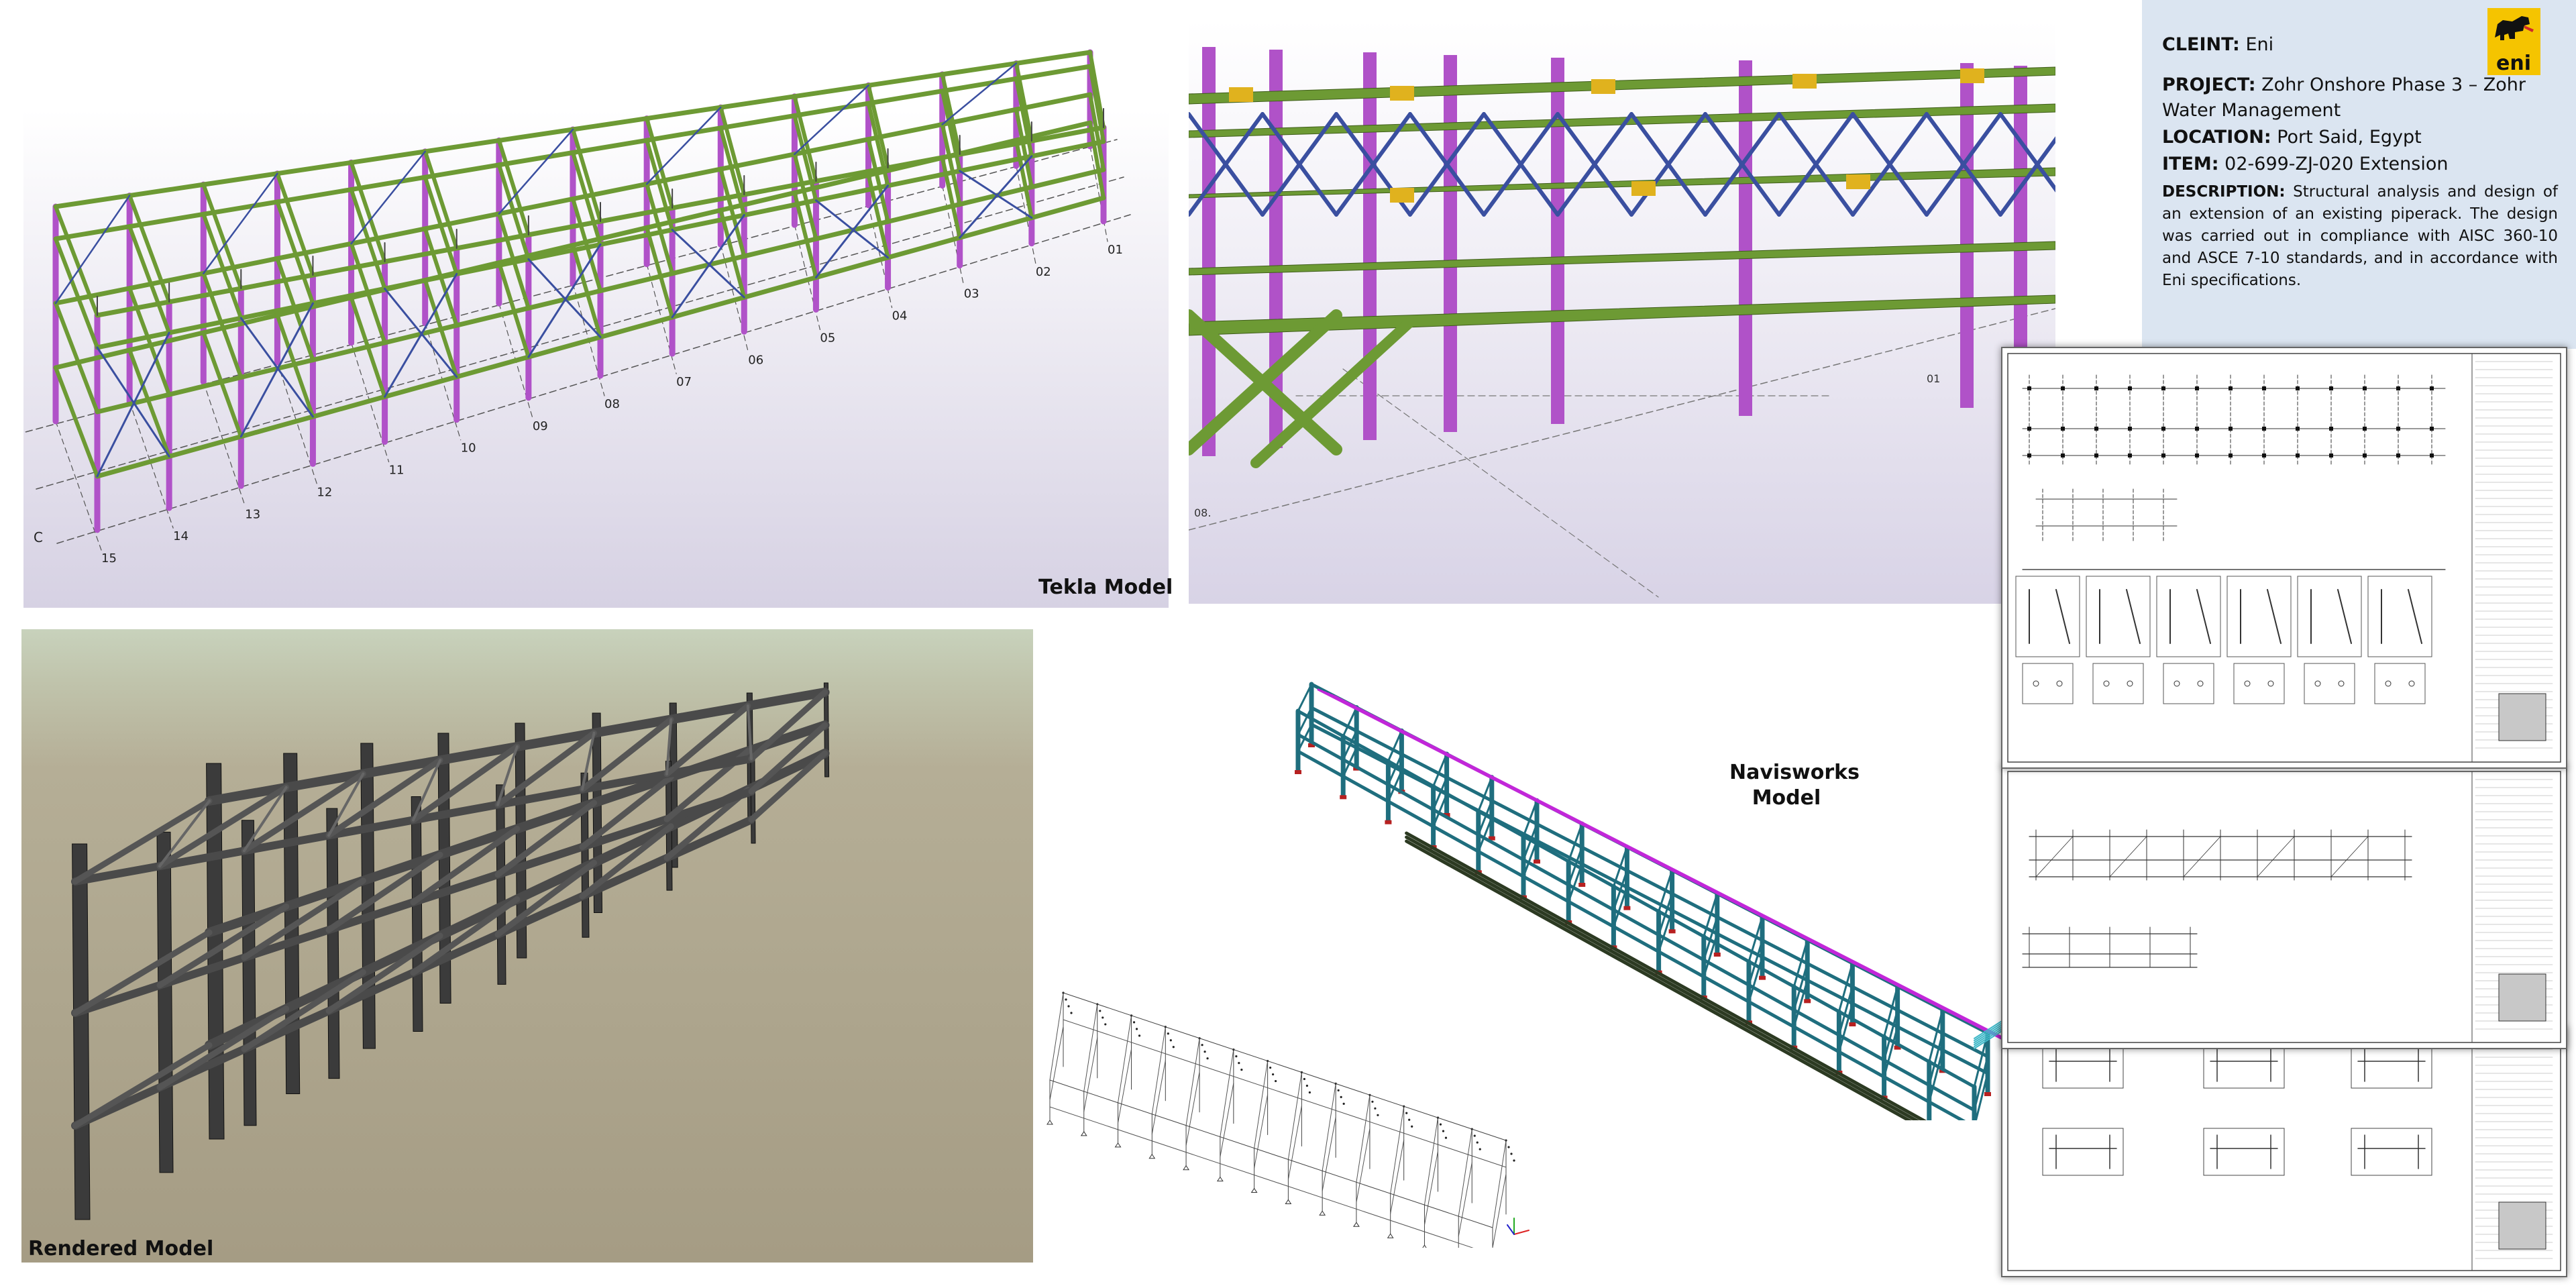  What do you see at coordinates (109, 558) in the screenshot?
I see `grid-col-label: 15` at bounding box center [109, 558].